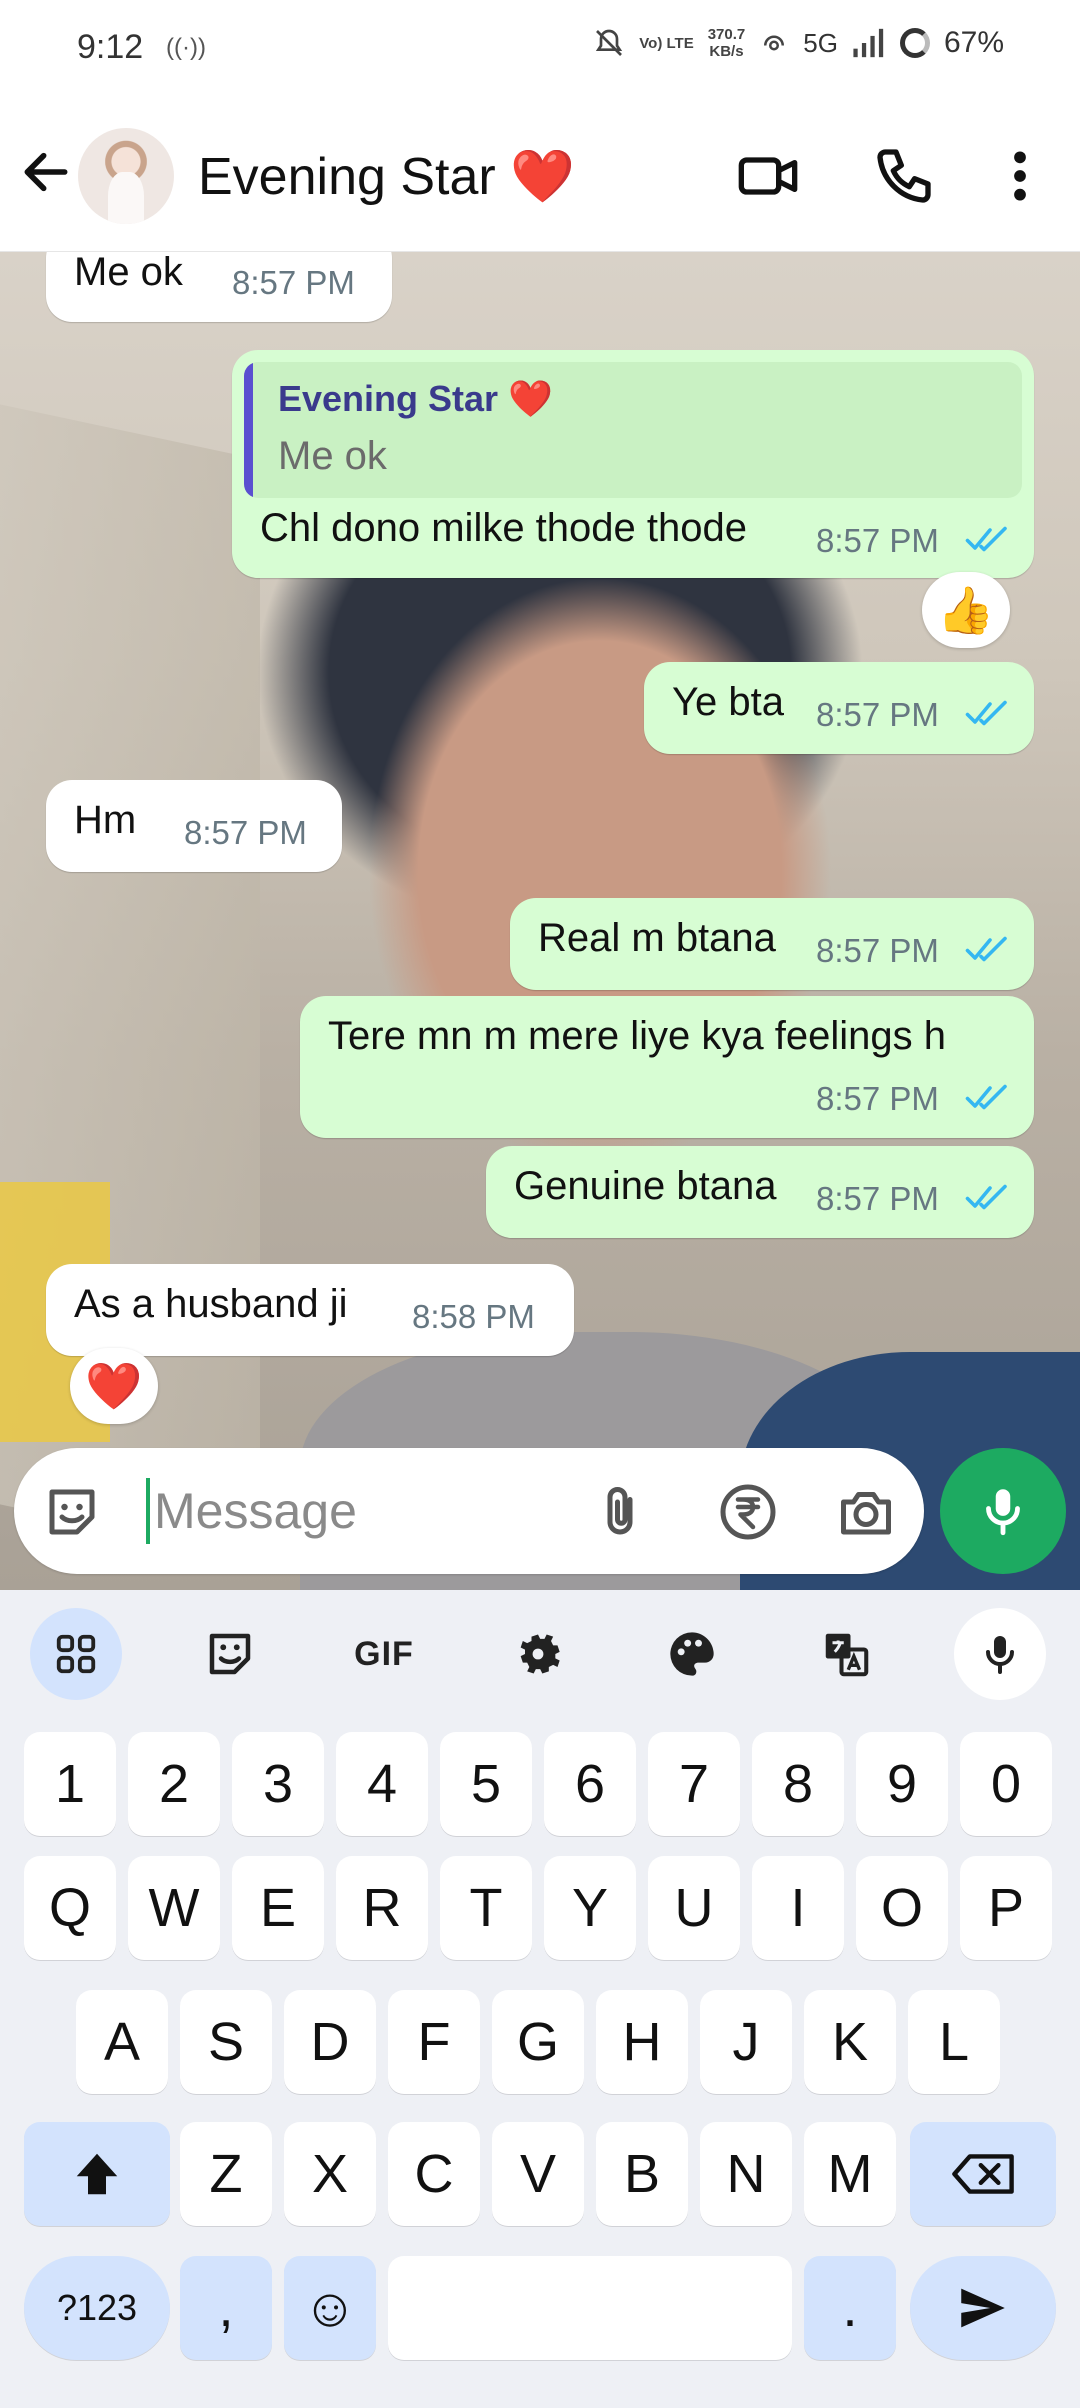 This screenshot has height=2408, width=1080. Describe the element at coordinates (278, 1784) in the screenshot. I see `key-3: 3` at that location.